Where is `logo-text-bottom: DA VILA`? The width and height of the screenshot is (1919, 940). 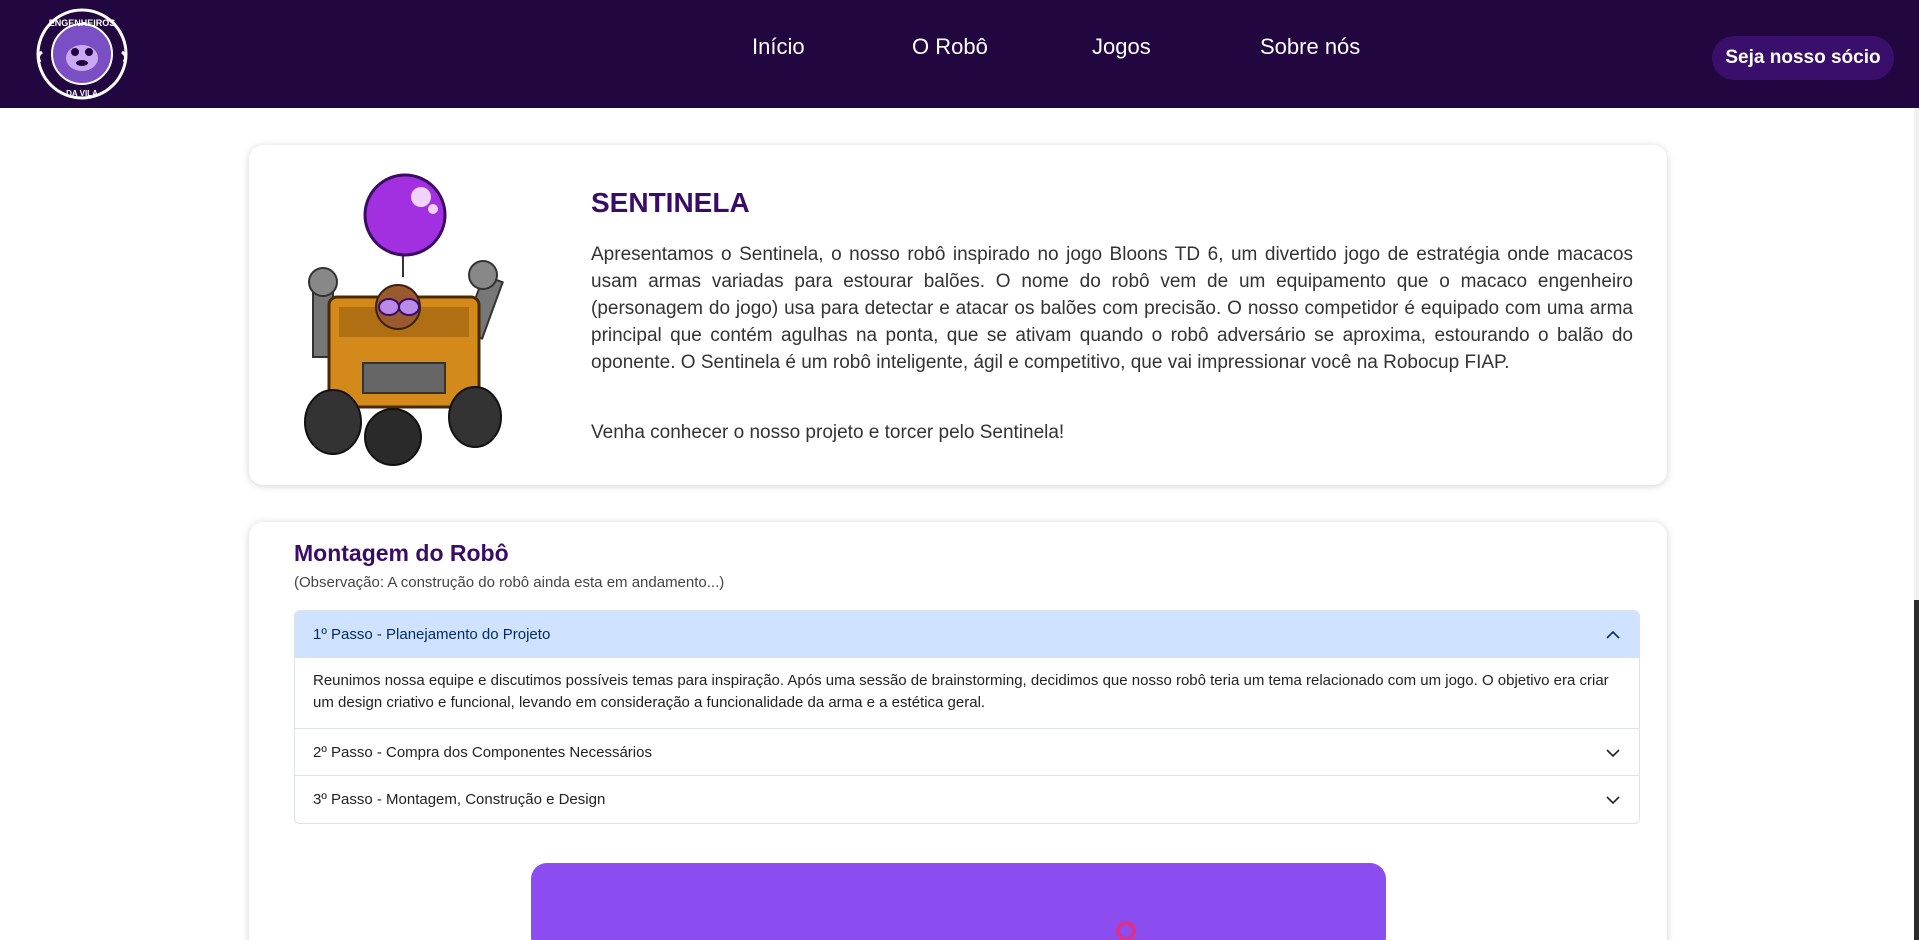
logo-text-bottom: DA VILA is located at coordinates (82, 93).